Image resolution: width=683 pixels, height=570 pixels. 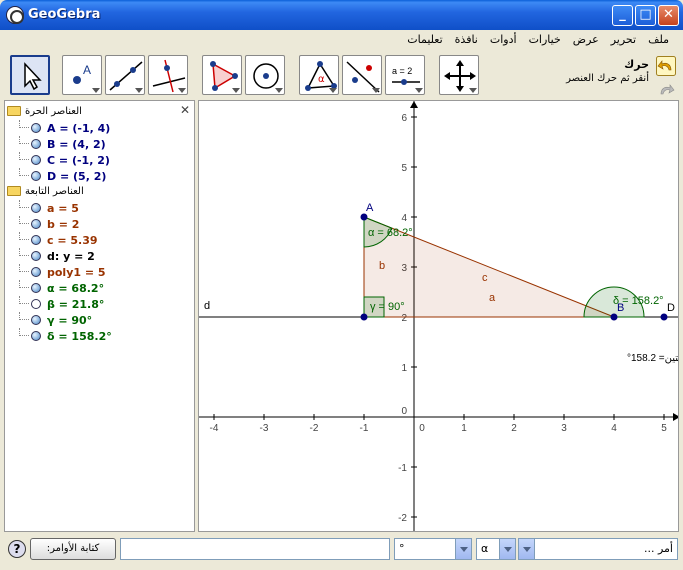 What do you see at coordinates (319, 75) in the screenshot?
I see `angle-tool-button: α` at bounding box center [319, 75].